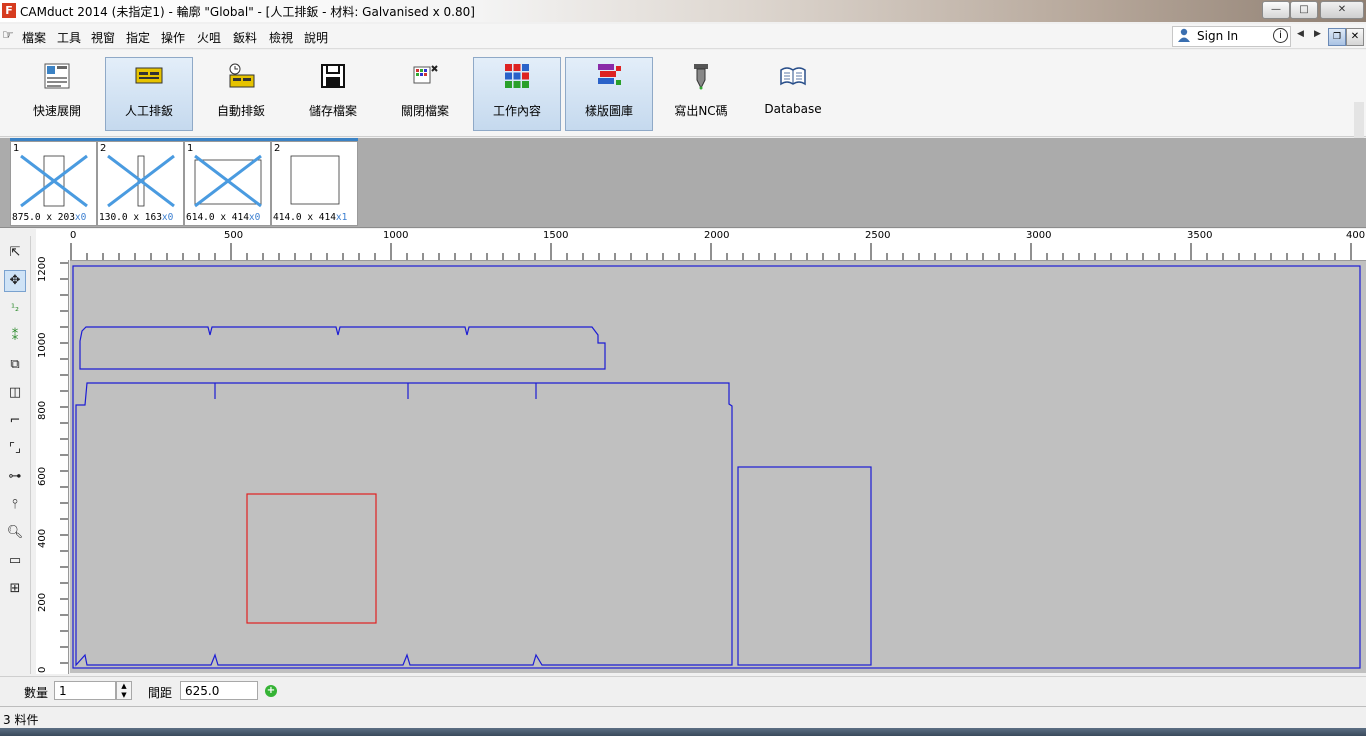  I want to click on save-icon, so click(333, 76).